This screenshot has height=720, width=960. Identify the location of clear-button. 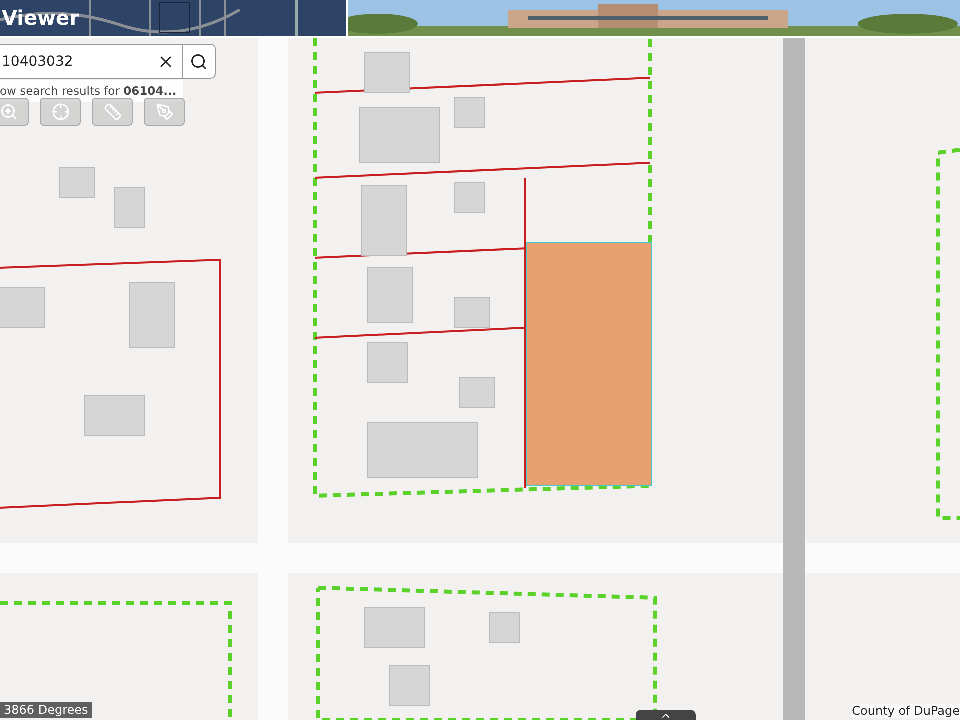
(166, 61).